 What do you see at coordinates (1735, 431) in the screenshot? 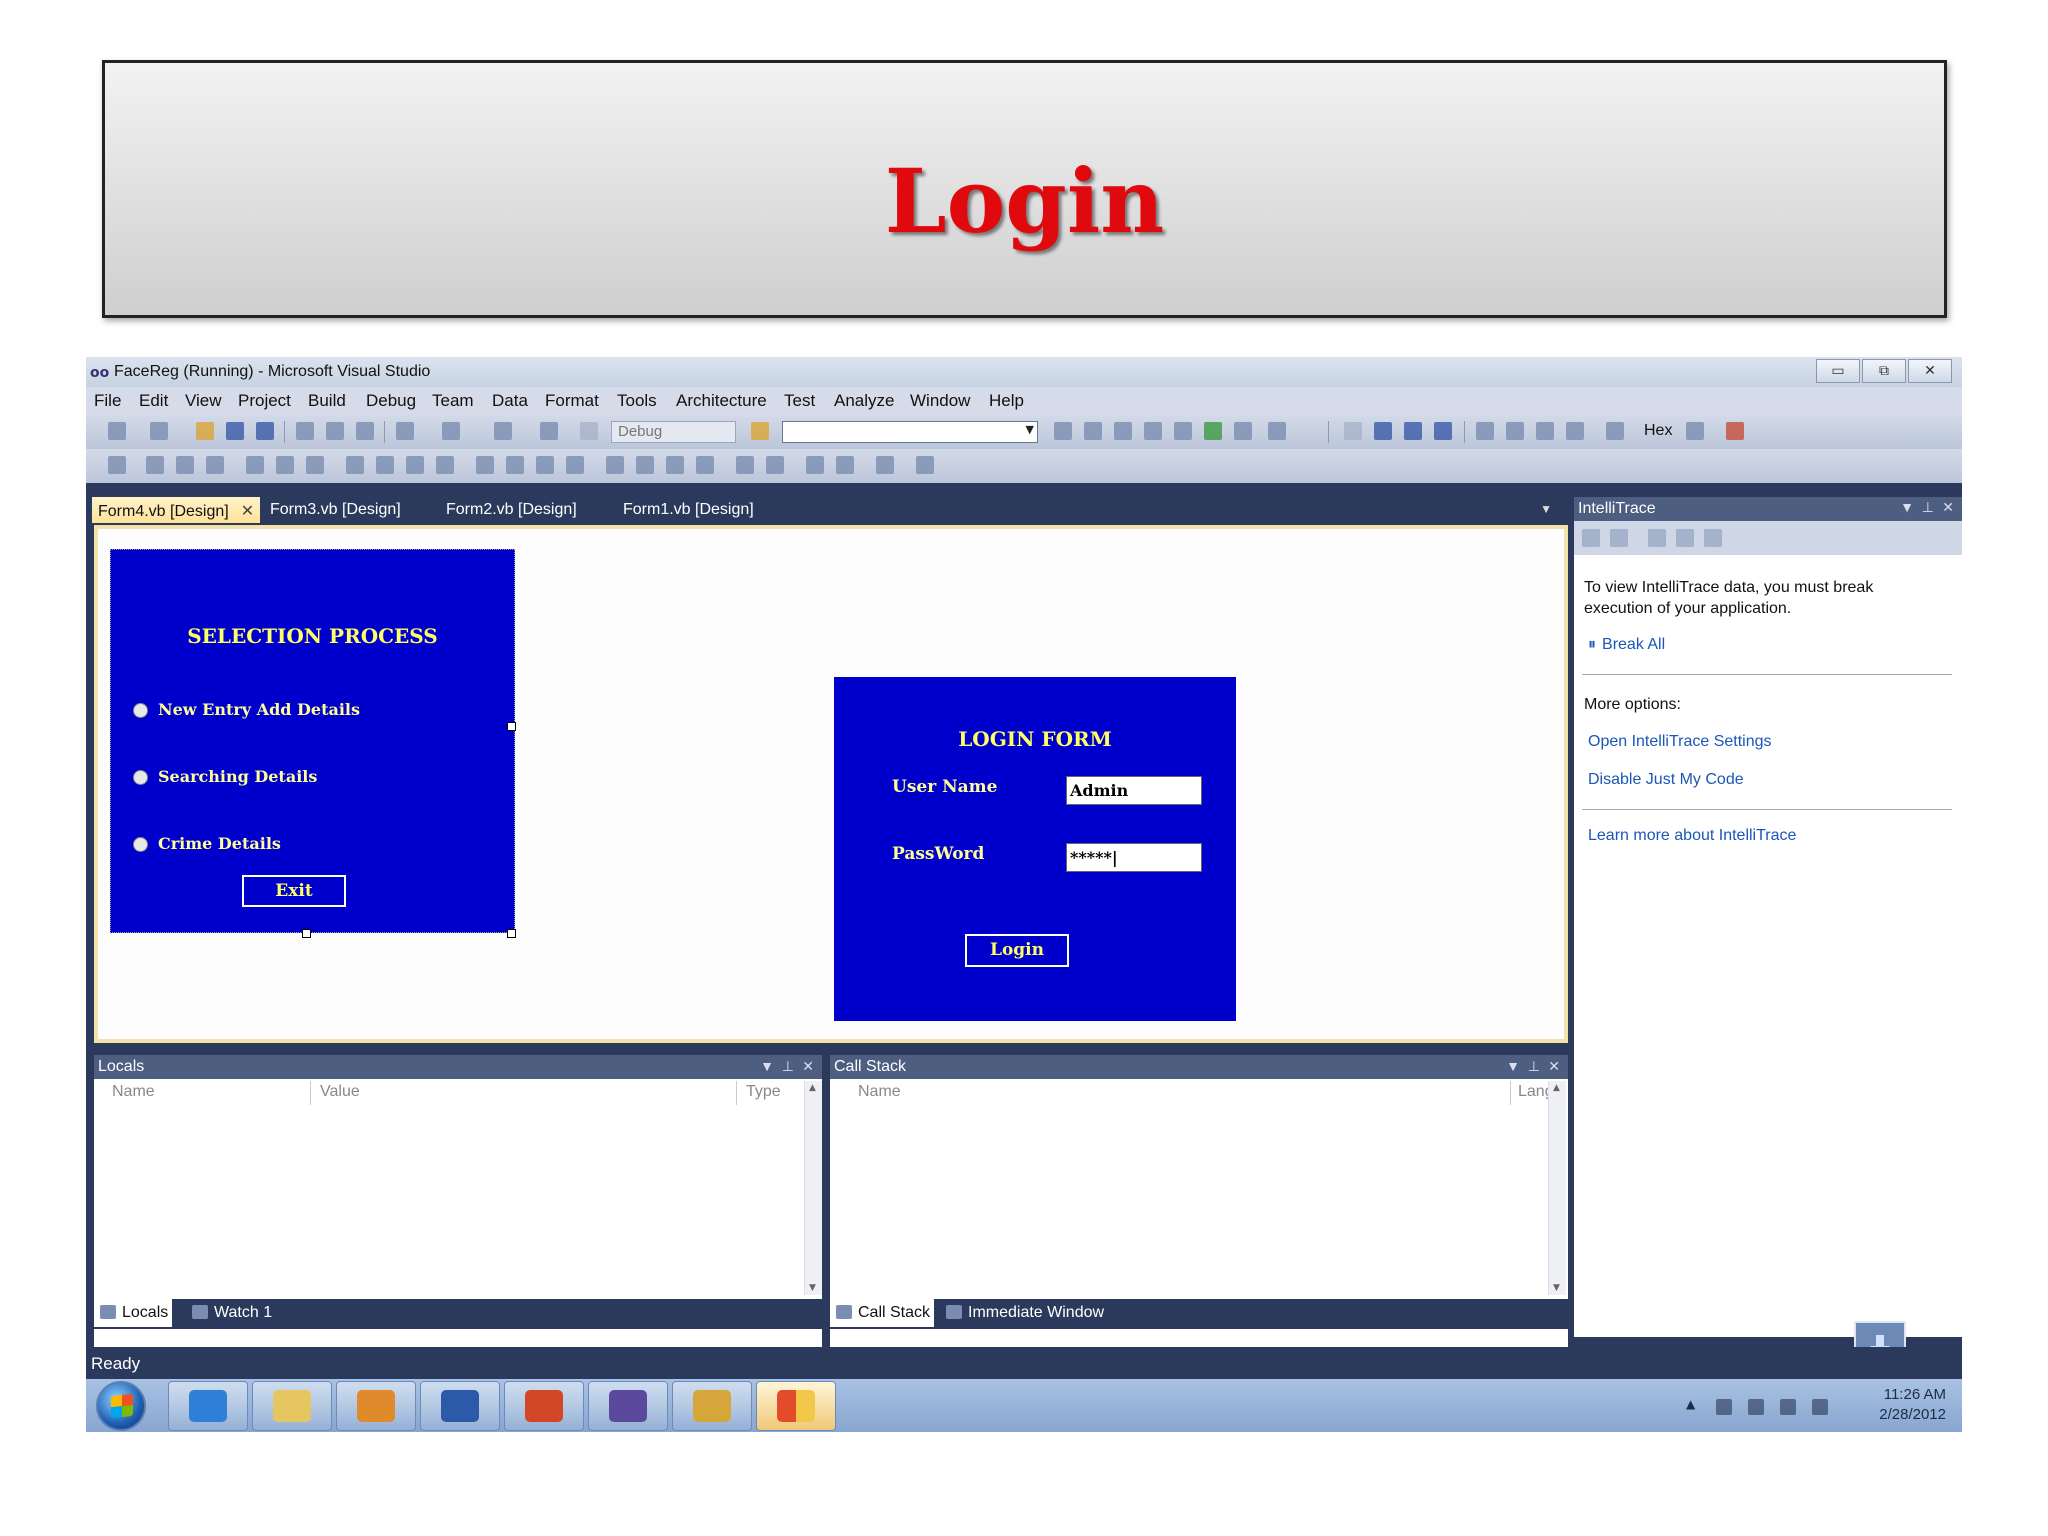
I see `breakpoints-icon` at bounding box center [1735, 431].